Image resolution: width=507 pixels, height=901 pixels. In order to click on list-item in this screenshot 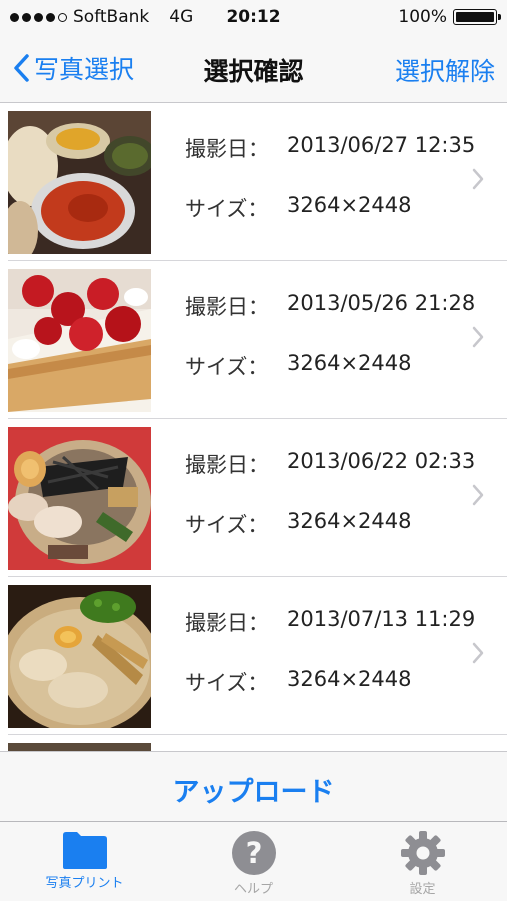, I will do `click(253, 743)`.